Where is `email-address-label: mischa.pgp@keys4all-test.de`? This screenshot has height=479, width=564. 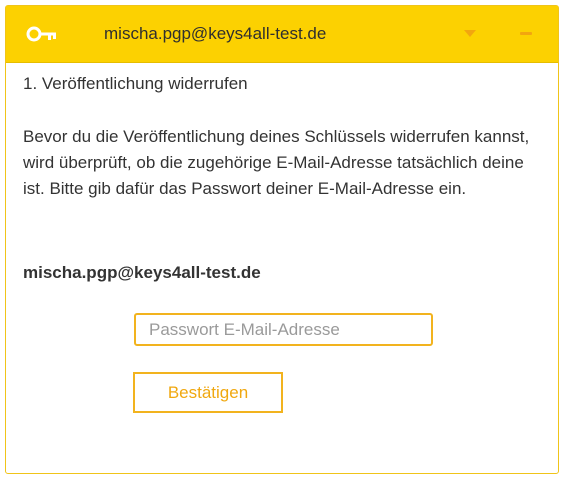
email-address-label: mischa.pgp@keys4all-test.de is located at coordinates (142, 272).